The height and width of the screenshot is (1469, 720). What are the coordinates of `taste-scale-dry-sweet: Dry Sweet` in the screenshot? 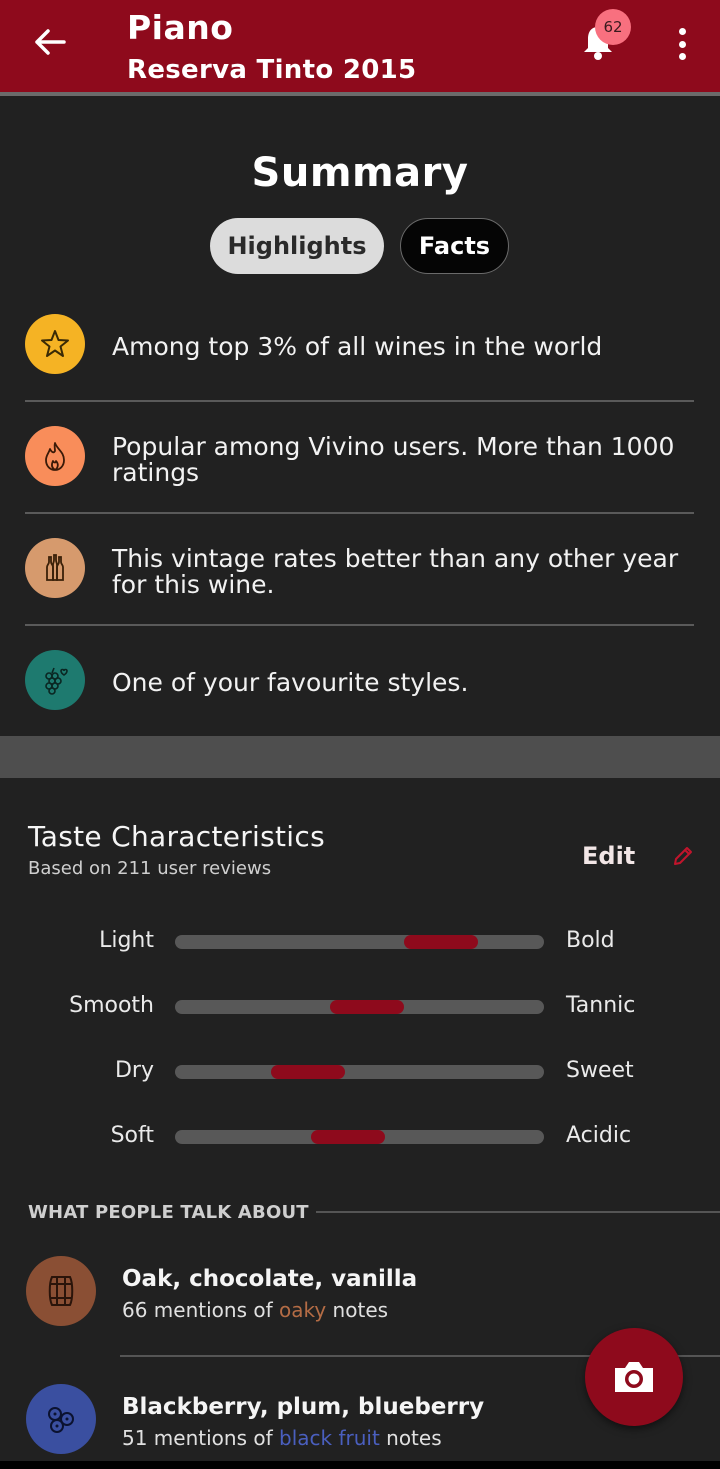 It's located at (360, 1072).